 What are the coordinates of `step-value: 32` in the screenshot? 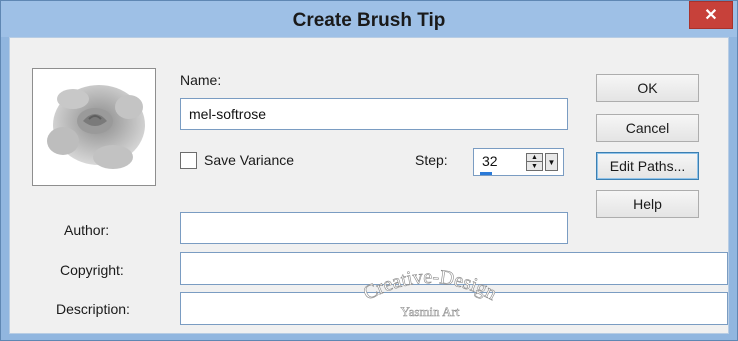 It's located at (490, 161).